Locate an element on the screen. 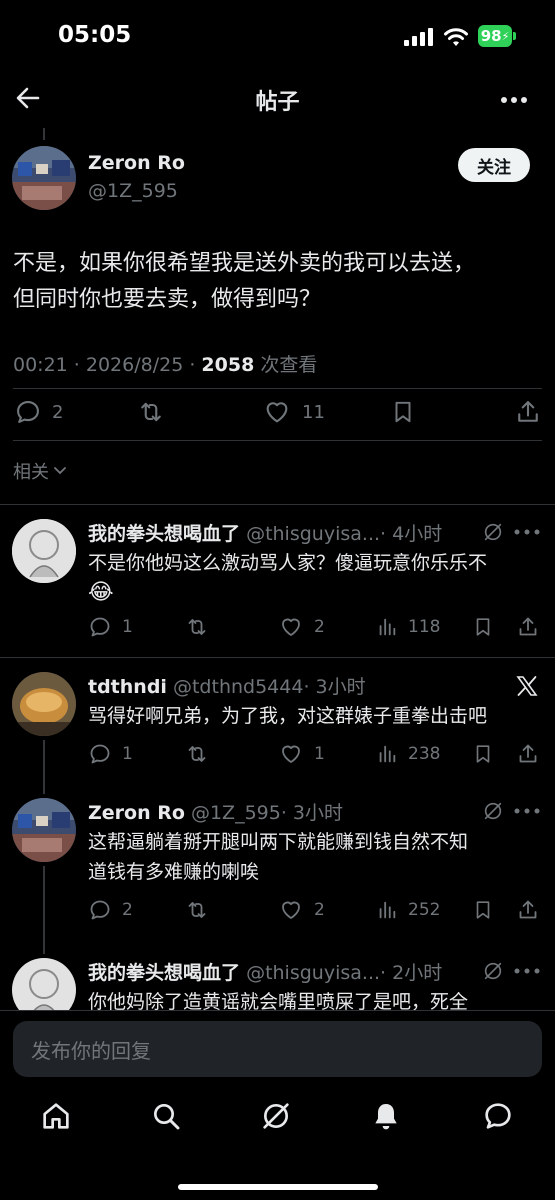  reply-author-handle: @tdthnd5444 is located at coordinates (238, 687).